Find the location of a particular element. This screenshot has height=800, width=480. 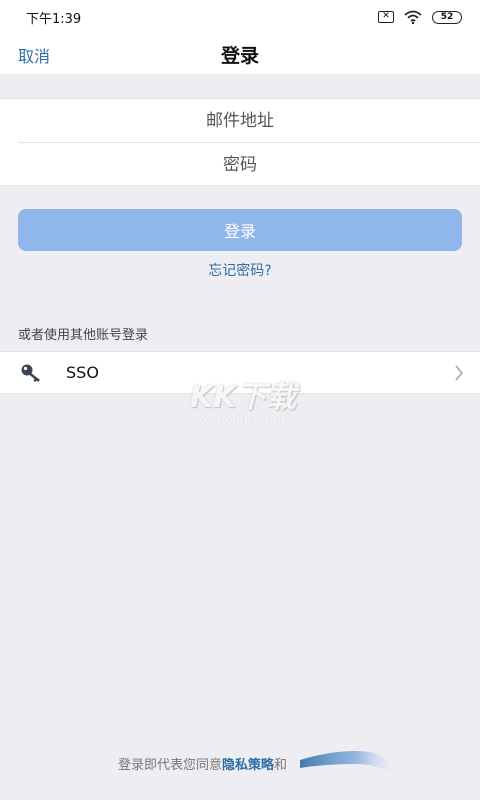

nav-bar: 取消 登录 is located at coordinates (240, 54).